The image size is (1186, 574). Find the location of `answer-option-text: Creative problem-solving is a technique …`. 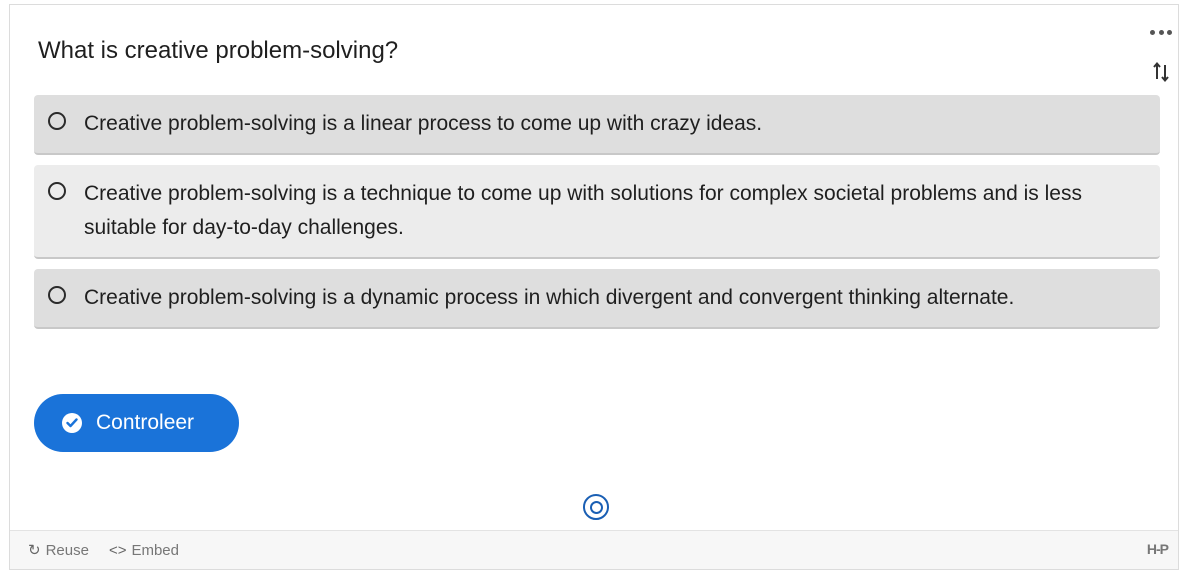

answer-option-text: Creative problem-solving is a technique … is located at coordinates (583, 210).